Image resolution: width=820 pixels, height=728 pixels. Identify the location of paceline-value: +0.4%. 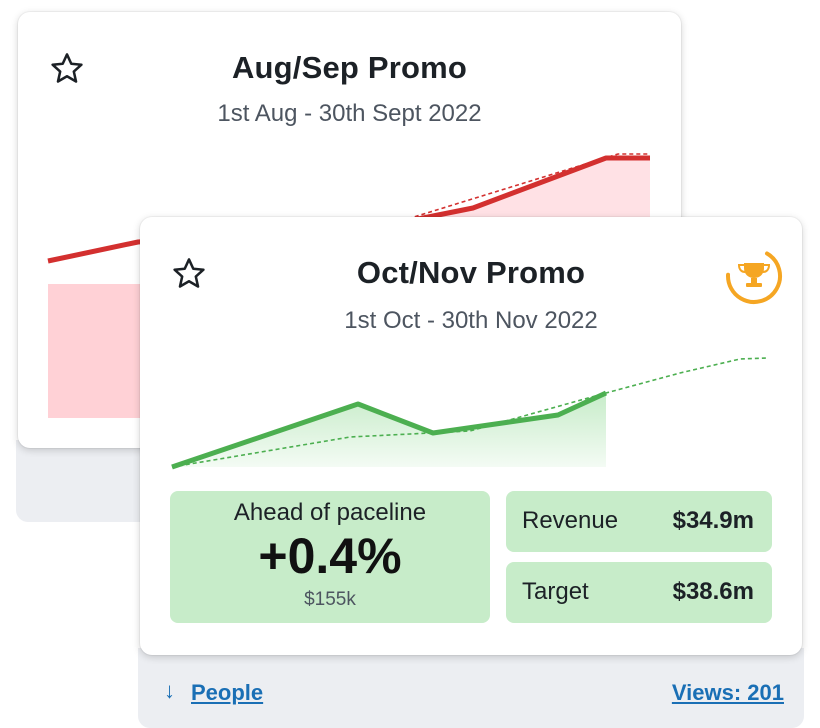
(330, 556).